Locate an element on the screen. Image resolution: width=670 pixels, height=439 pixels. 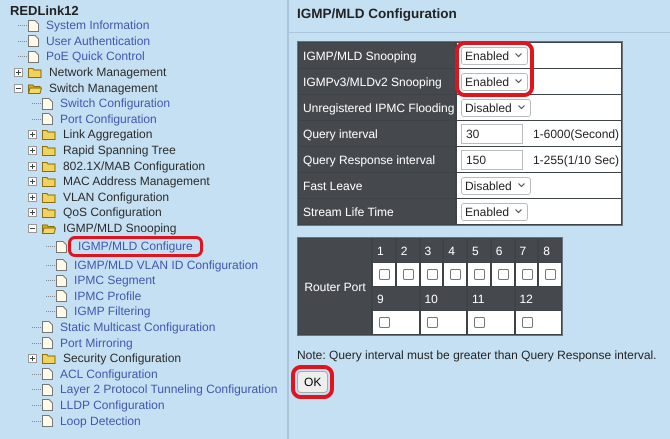
tree-folder: Link Aggregation is located at coordinates (107, 134).